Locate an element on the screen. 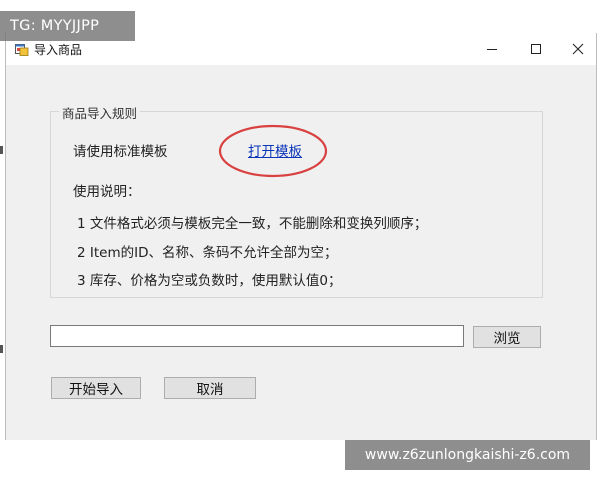 The image size is (600, 480). window-title: 导入商品 is located at coordinates (58, 50).